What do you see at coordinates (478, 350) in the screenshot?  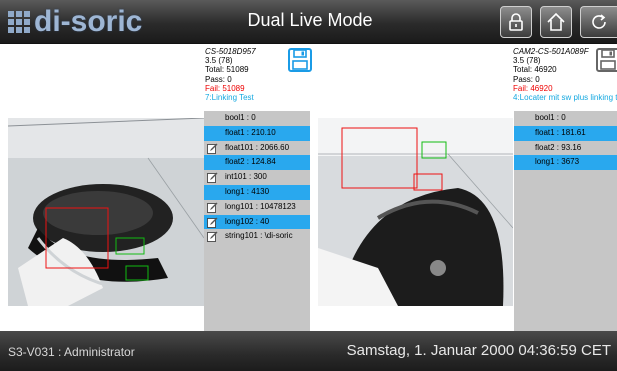 I see `date-time: Samstag, 1. Januar 2000 04:36:59 CET` at bounding box center [478, 350].